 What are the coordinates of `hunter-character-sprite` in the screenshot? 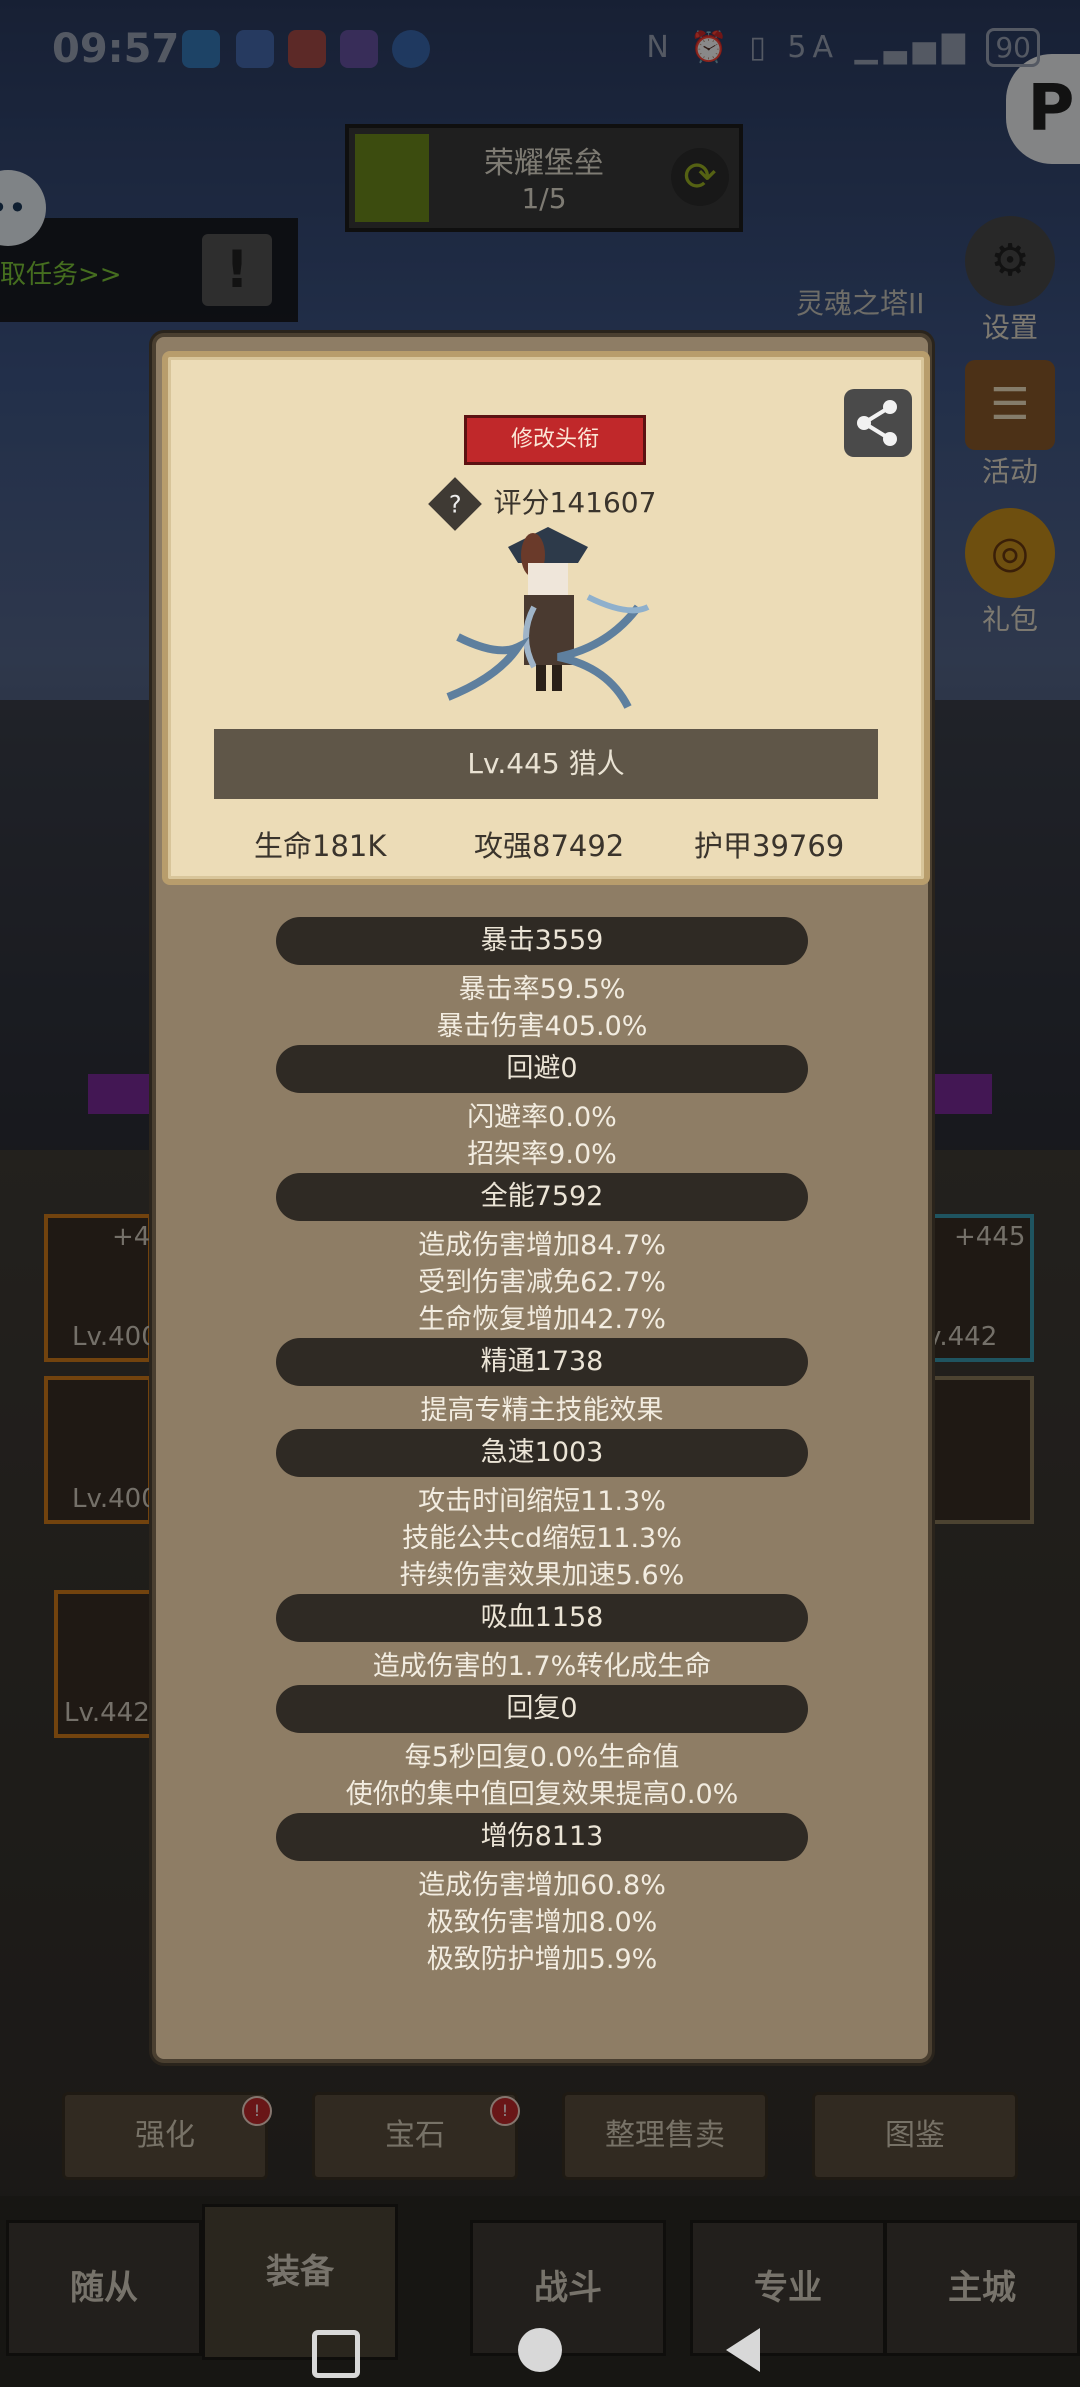 It's located at (548, 617).